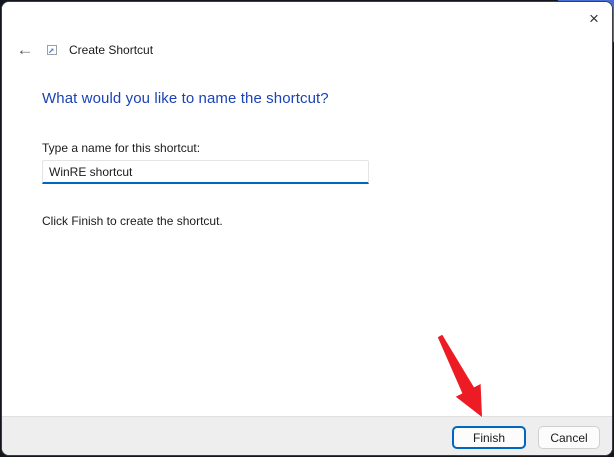 The width and height of the screenshot is (614, 457). I want to click on cancel-button: Cancel, so click(569, 437).